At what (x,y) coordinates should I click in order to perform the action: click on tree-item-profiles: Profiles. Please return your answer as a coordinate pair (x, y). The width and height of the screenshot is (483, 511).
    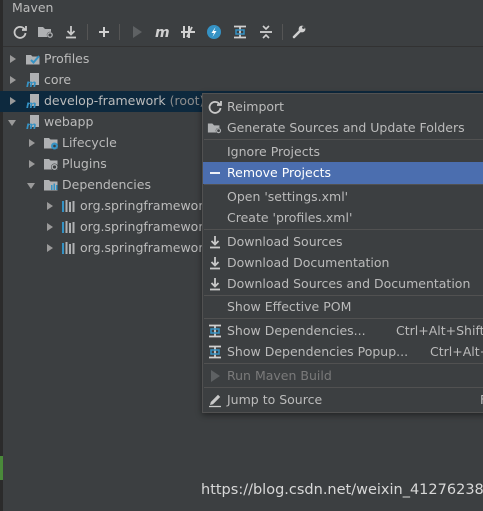
    Looking at the image, I should click on (241, 59).